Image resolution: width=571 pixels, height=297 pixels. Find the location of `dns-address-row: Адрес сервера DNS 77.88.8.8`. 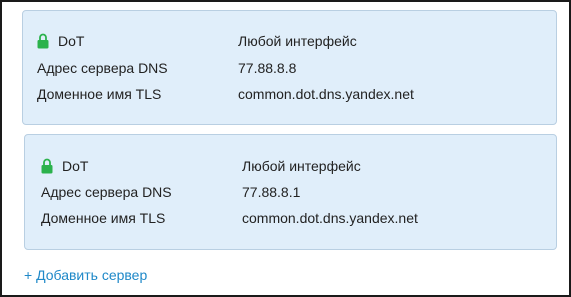

dns-address-row: Адрес сервера DNS 77.88.8.8 is located at coordinates (289, 68).